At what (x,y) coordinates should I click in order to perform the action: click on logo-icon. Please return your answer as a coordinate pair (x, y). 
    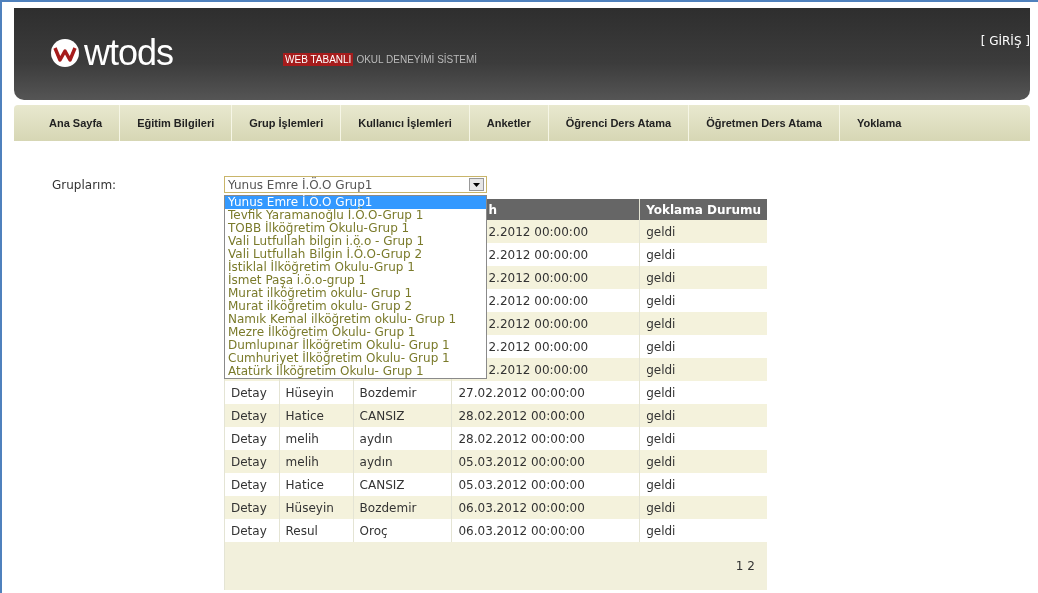
    Looking at the image, I should click on (65, 53).